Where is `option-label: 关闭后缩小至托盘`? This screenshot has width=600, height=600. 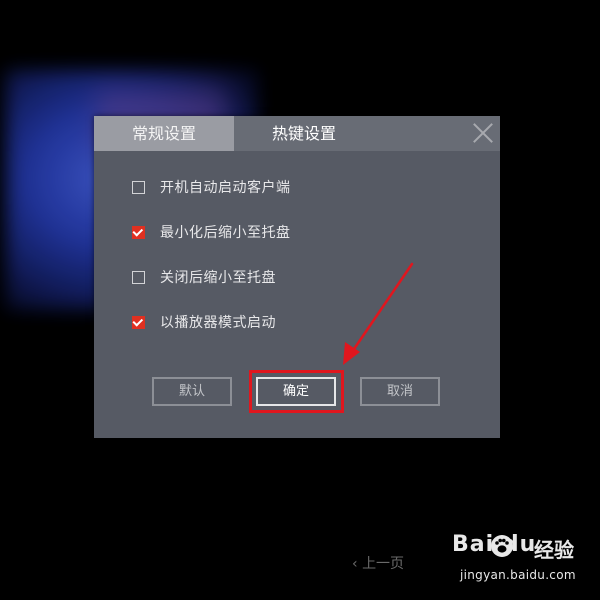 option-label: 关闭后缩小至托盘 is located at coordinates (218, 278).